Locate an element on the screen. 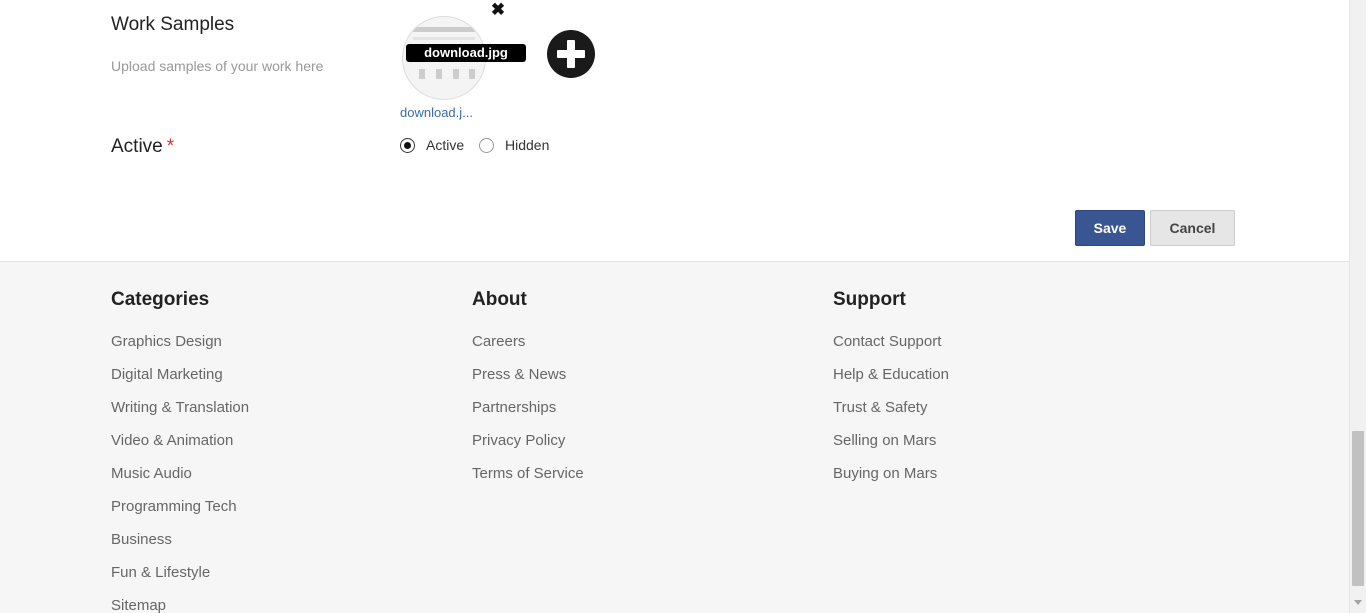 This screenshot has width=1366, height=613. footer-link: Trust & Safety is located at coordinates (880, 407).